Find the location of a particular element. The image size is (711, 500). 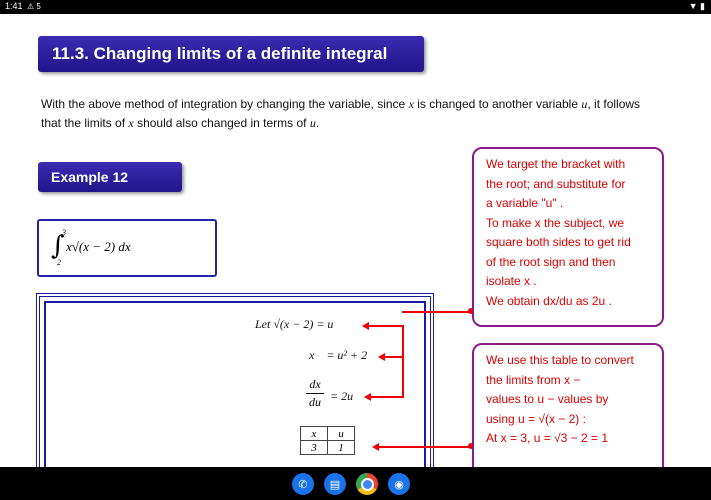

limits-table: x u 3 1 is located at coordinates (327, 440).